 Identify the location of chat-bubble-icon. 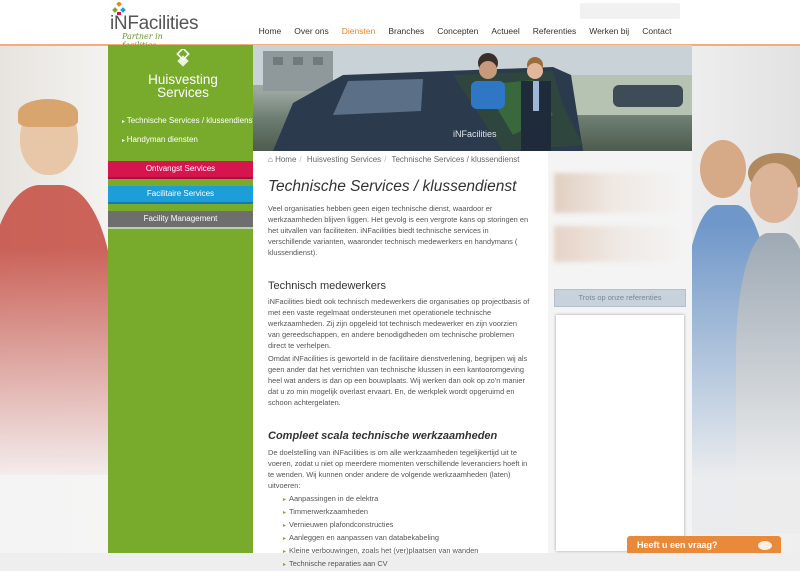
(765, 545).